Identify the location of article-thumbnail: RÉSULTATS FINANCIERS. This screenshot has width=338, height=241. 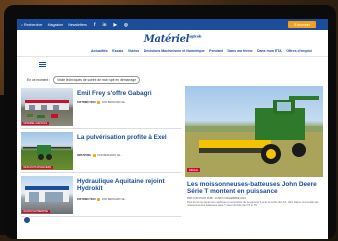
(47, 151).